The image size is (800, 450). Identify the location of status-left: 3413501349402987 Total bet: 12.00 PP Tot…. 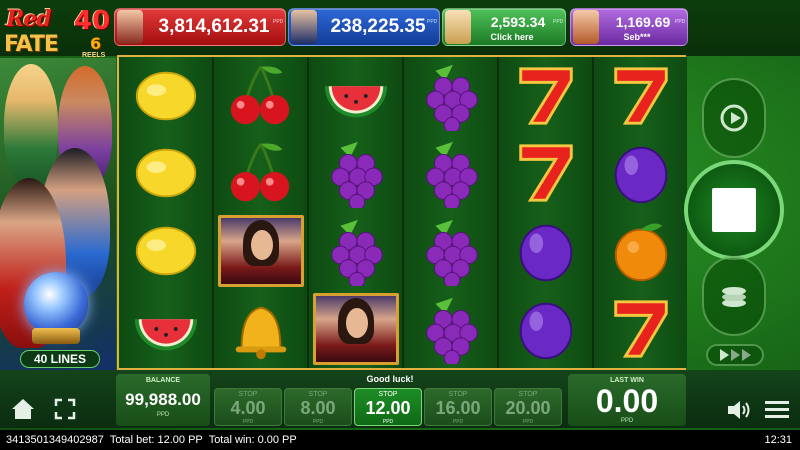
(151, 440).